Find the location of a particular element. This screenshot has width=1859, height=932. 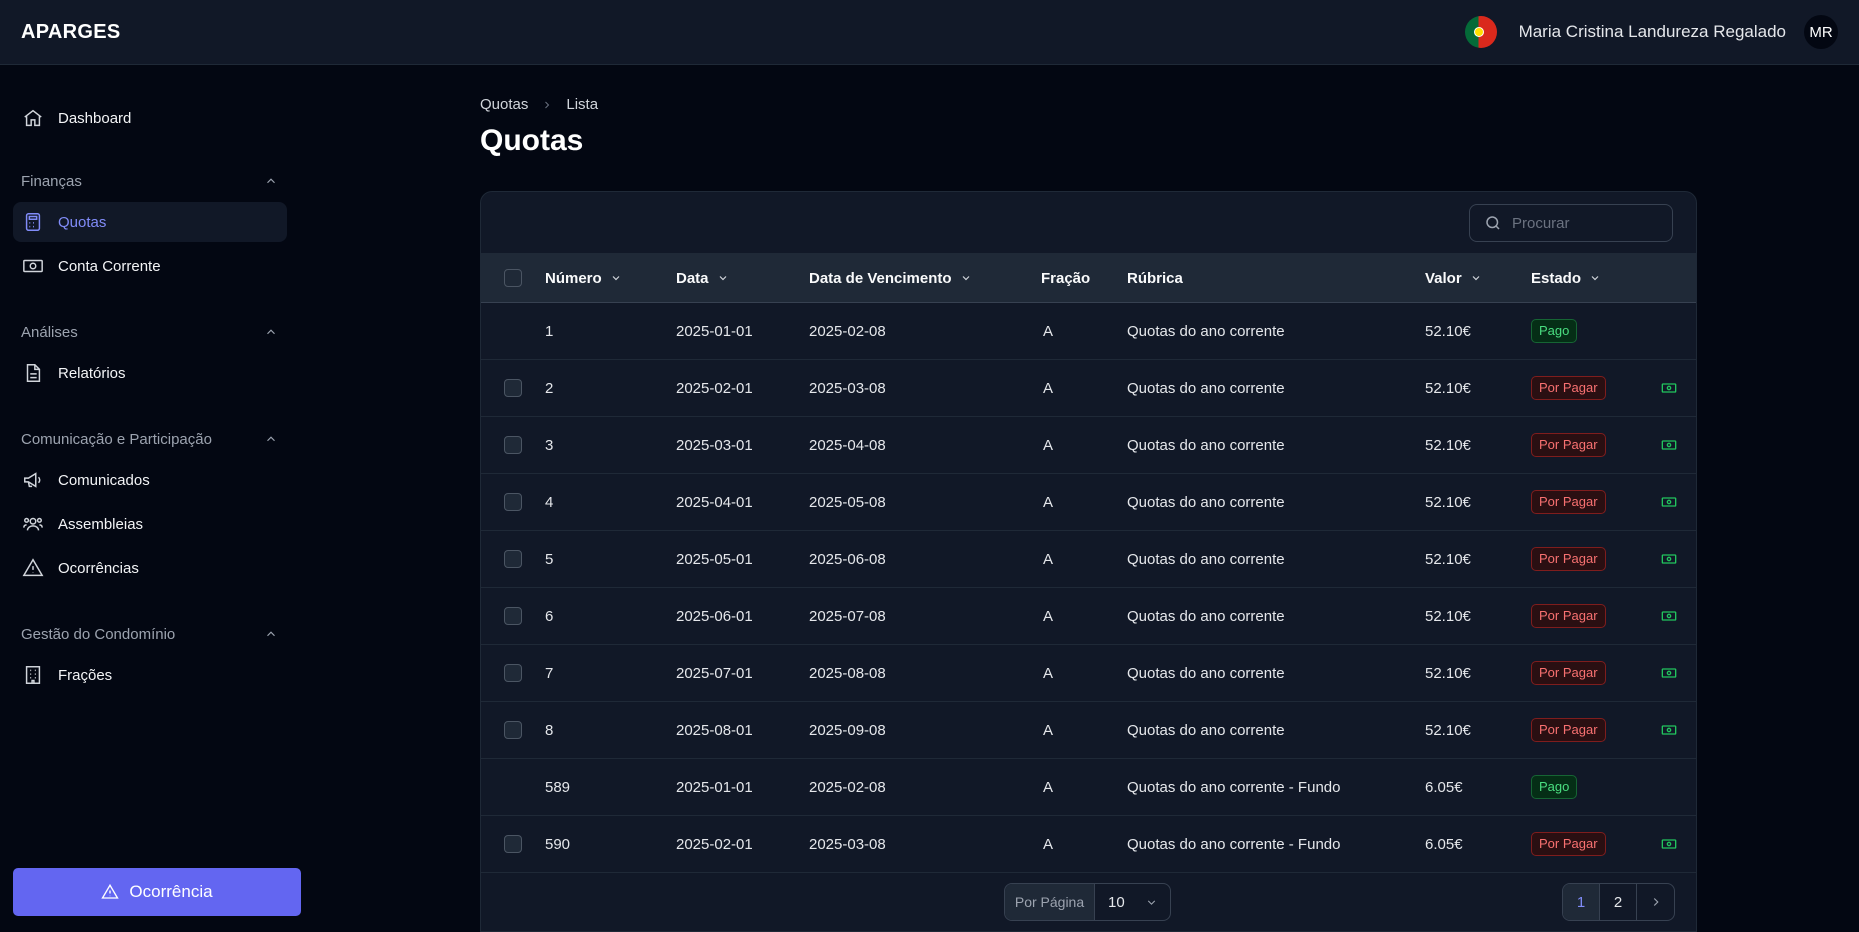

sidebar-item-fracoes: Frações is located at coordinates (150, 675).